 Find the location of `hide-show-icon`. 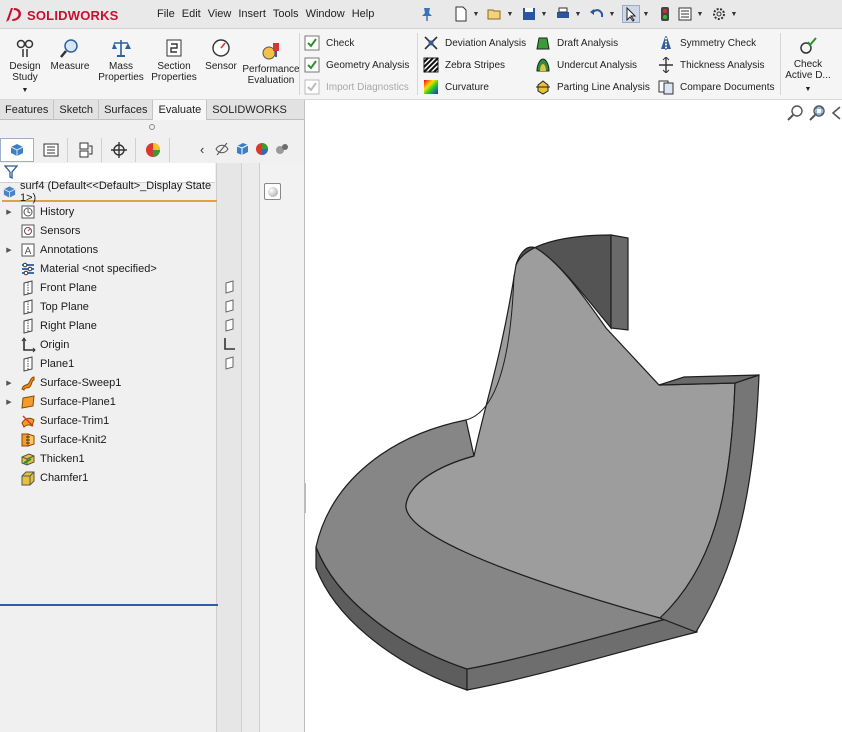

hide-show-icon is located at coordinates (222, 149).